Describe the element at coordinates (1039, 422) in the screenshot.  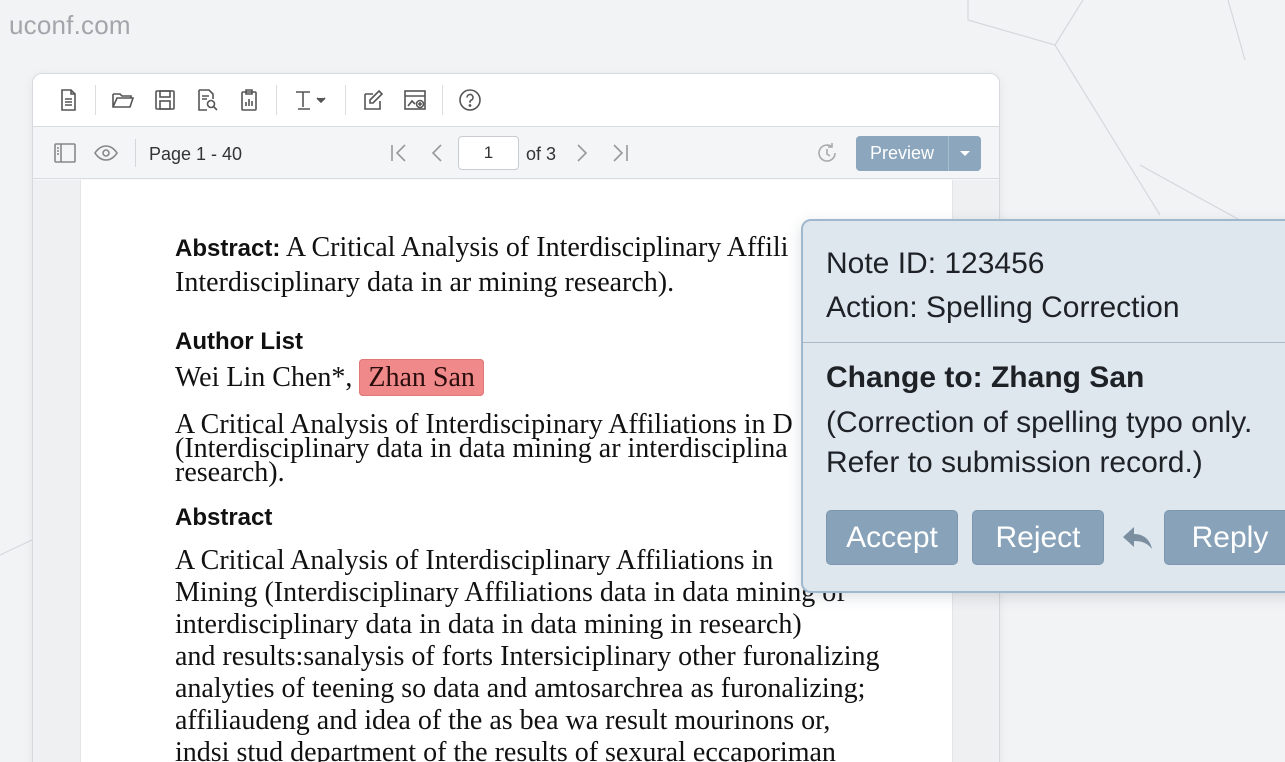
I see `explanation-line-1: (Correction of spelling typo only.` at that location.